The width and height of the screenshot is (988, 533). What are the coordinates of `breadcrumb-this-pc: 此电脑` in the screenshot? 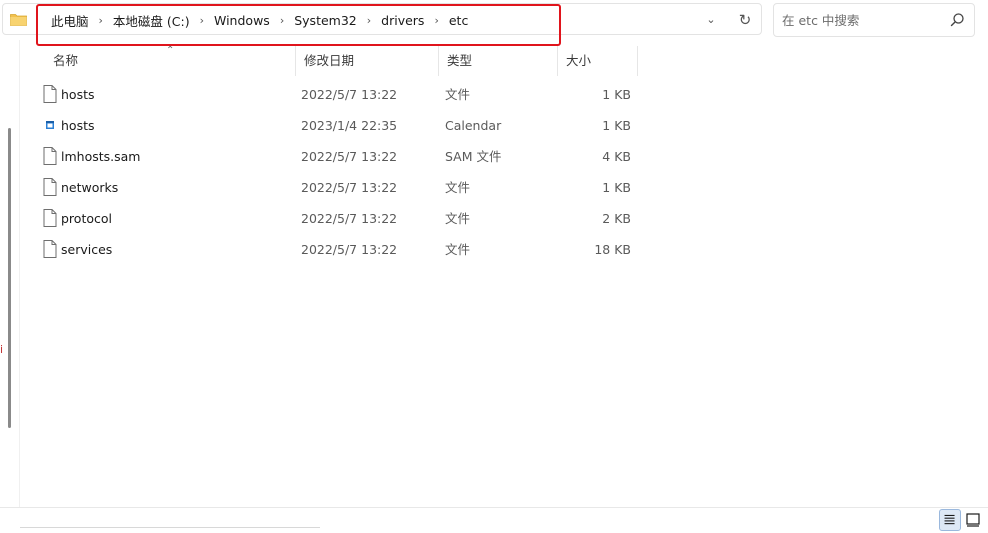 It's located at (70, 20).